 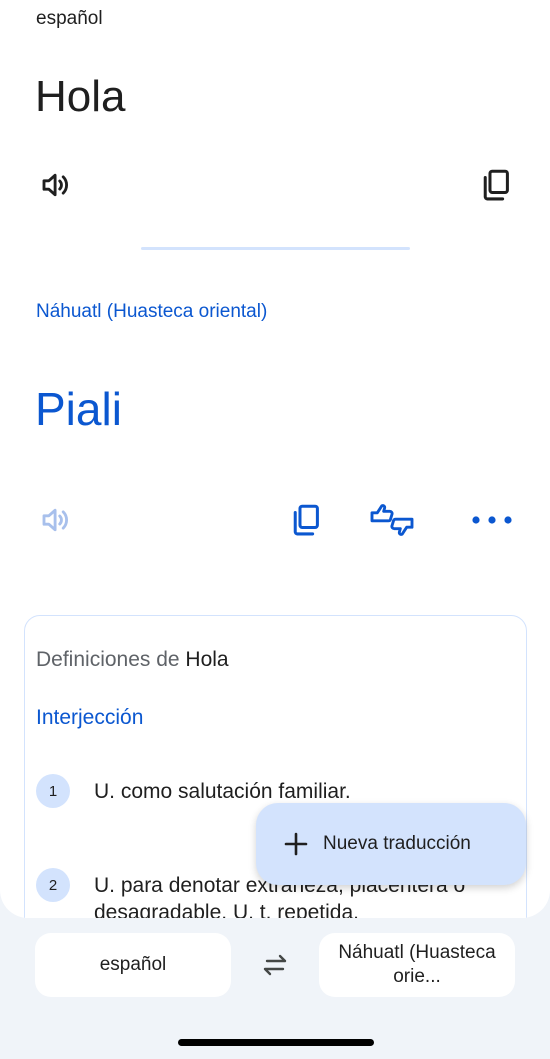 What do you see at coordinates (275, 248) in the screenshot?
I see `divider` at bounding box center [275, 248].